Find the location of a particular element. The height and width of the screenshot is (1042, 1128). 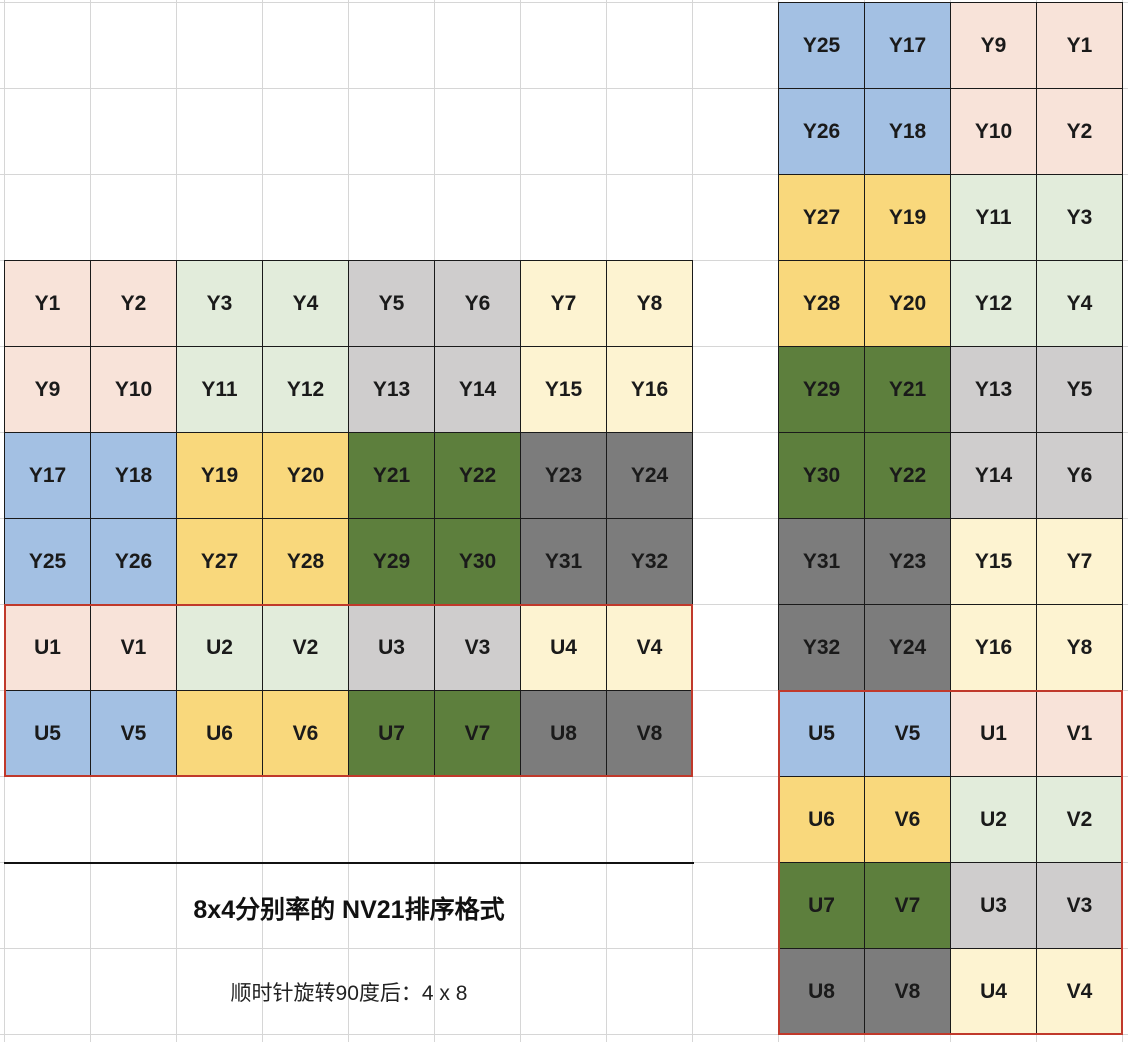

original-cell-y9: Y9 is located at coordinates (47, 389).